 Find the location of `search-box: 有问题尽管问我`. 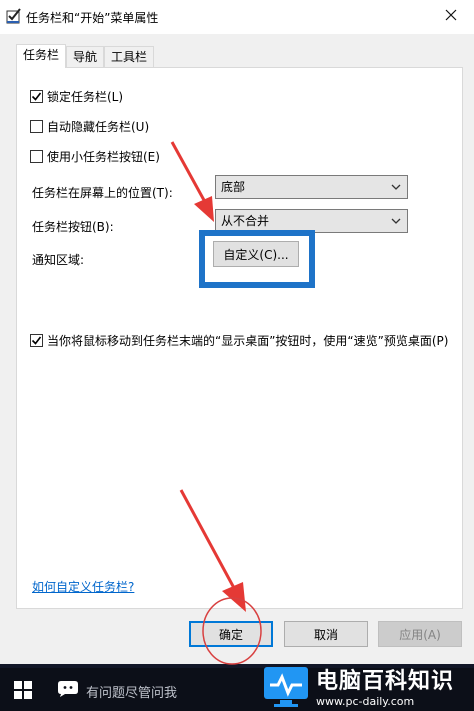

search-box: 有问题尽管问我 is located at coordinates (131, 691).